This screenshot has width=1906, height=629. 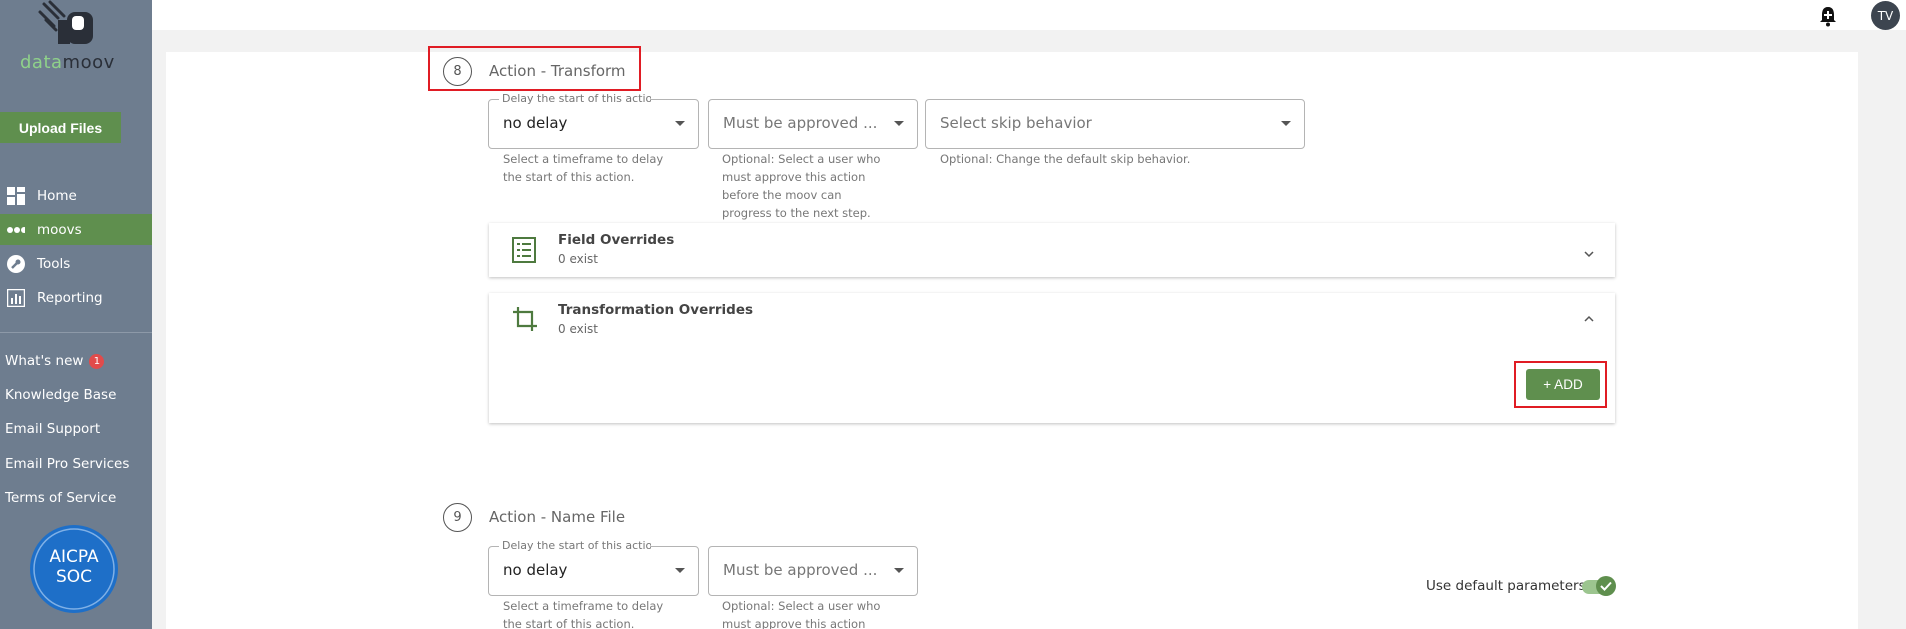 I want to click on skip-behavior-select-8: Select skip behavior, so click(x=1115, y=124).